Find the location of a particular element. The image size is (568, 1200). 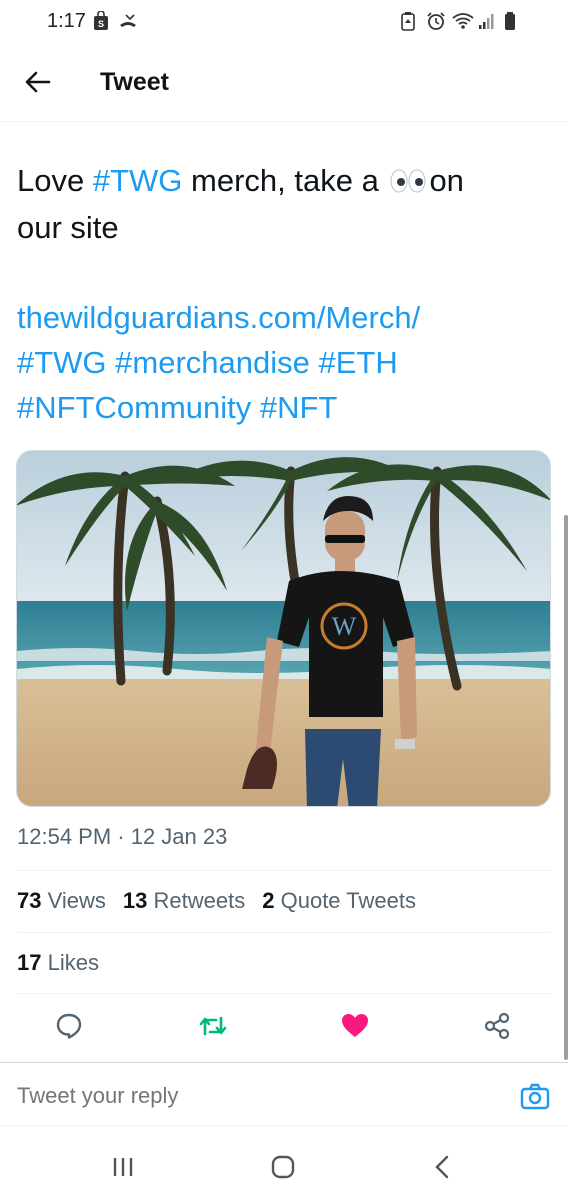

arrow-left-icon is located at coordinates (38, 84).